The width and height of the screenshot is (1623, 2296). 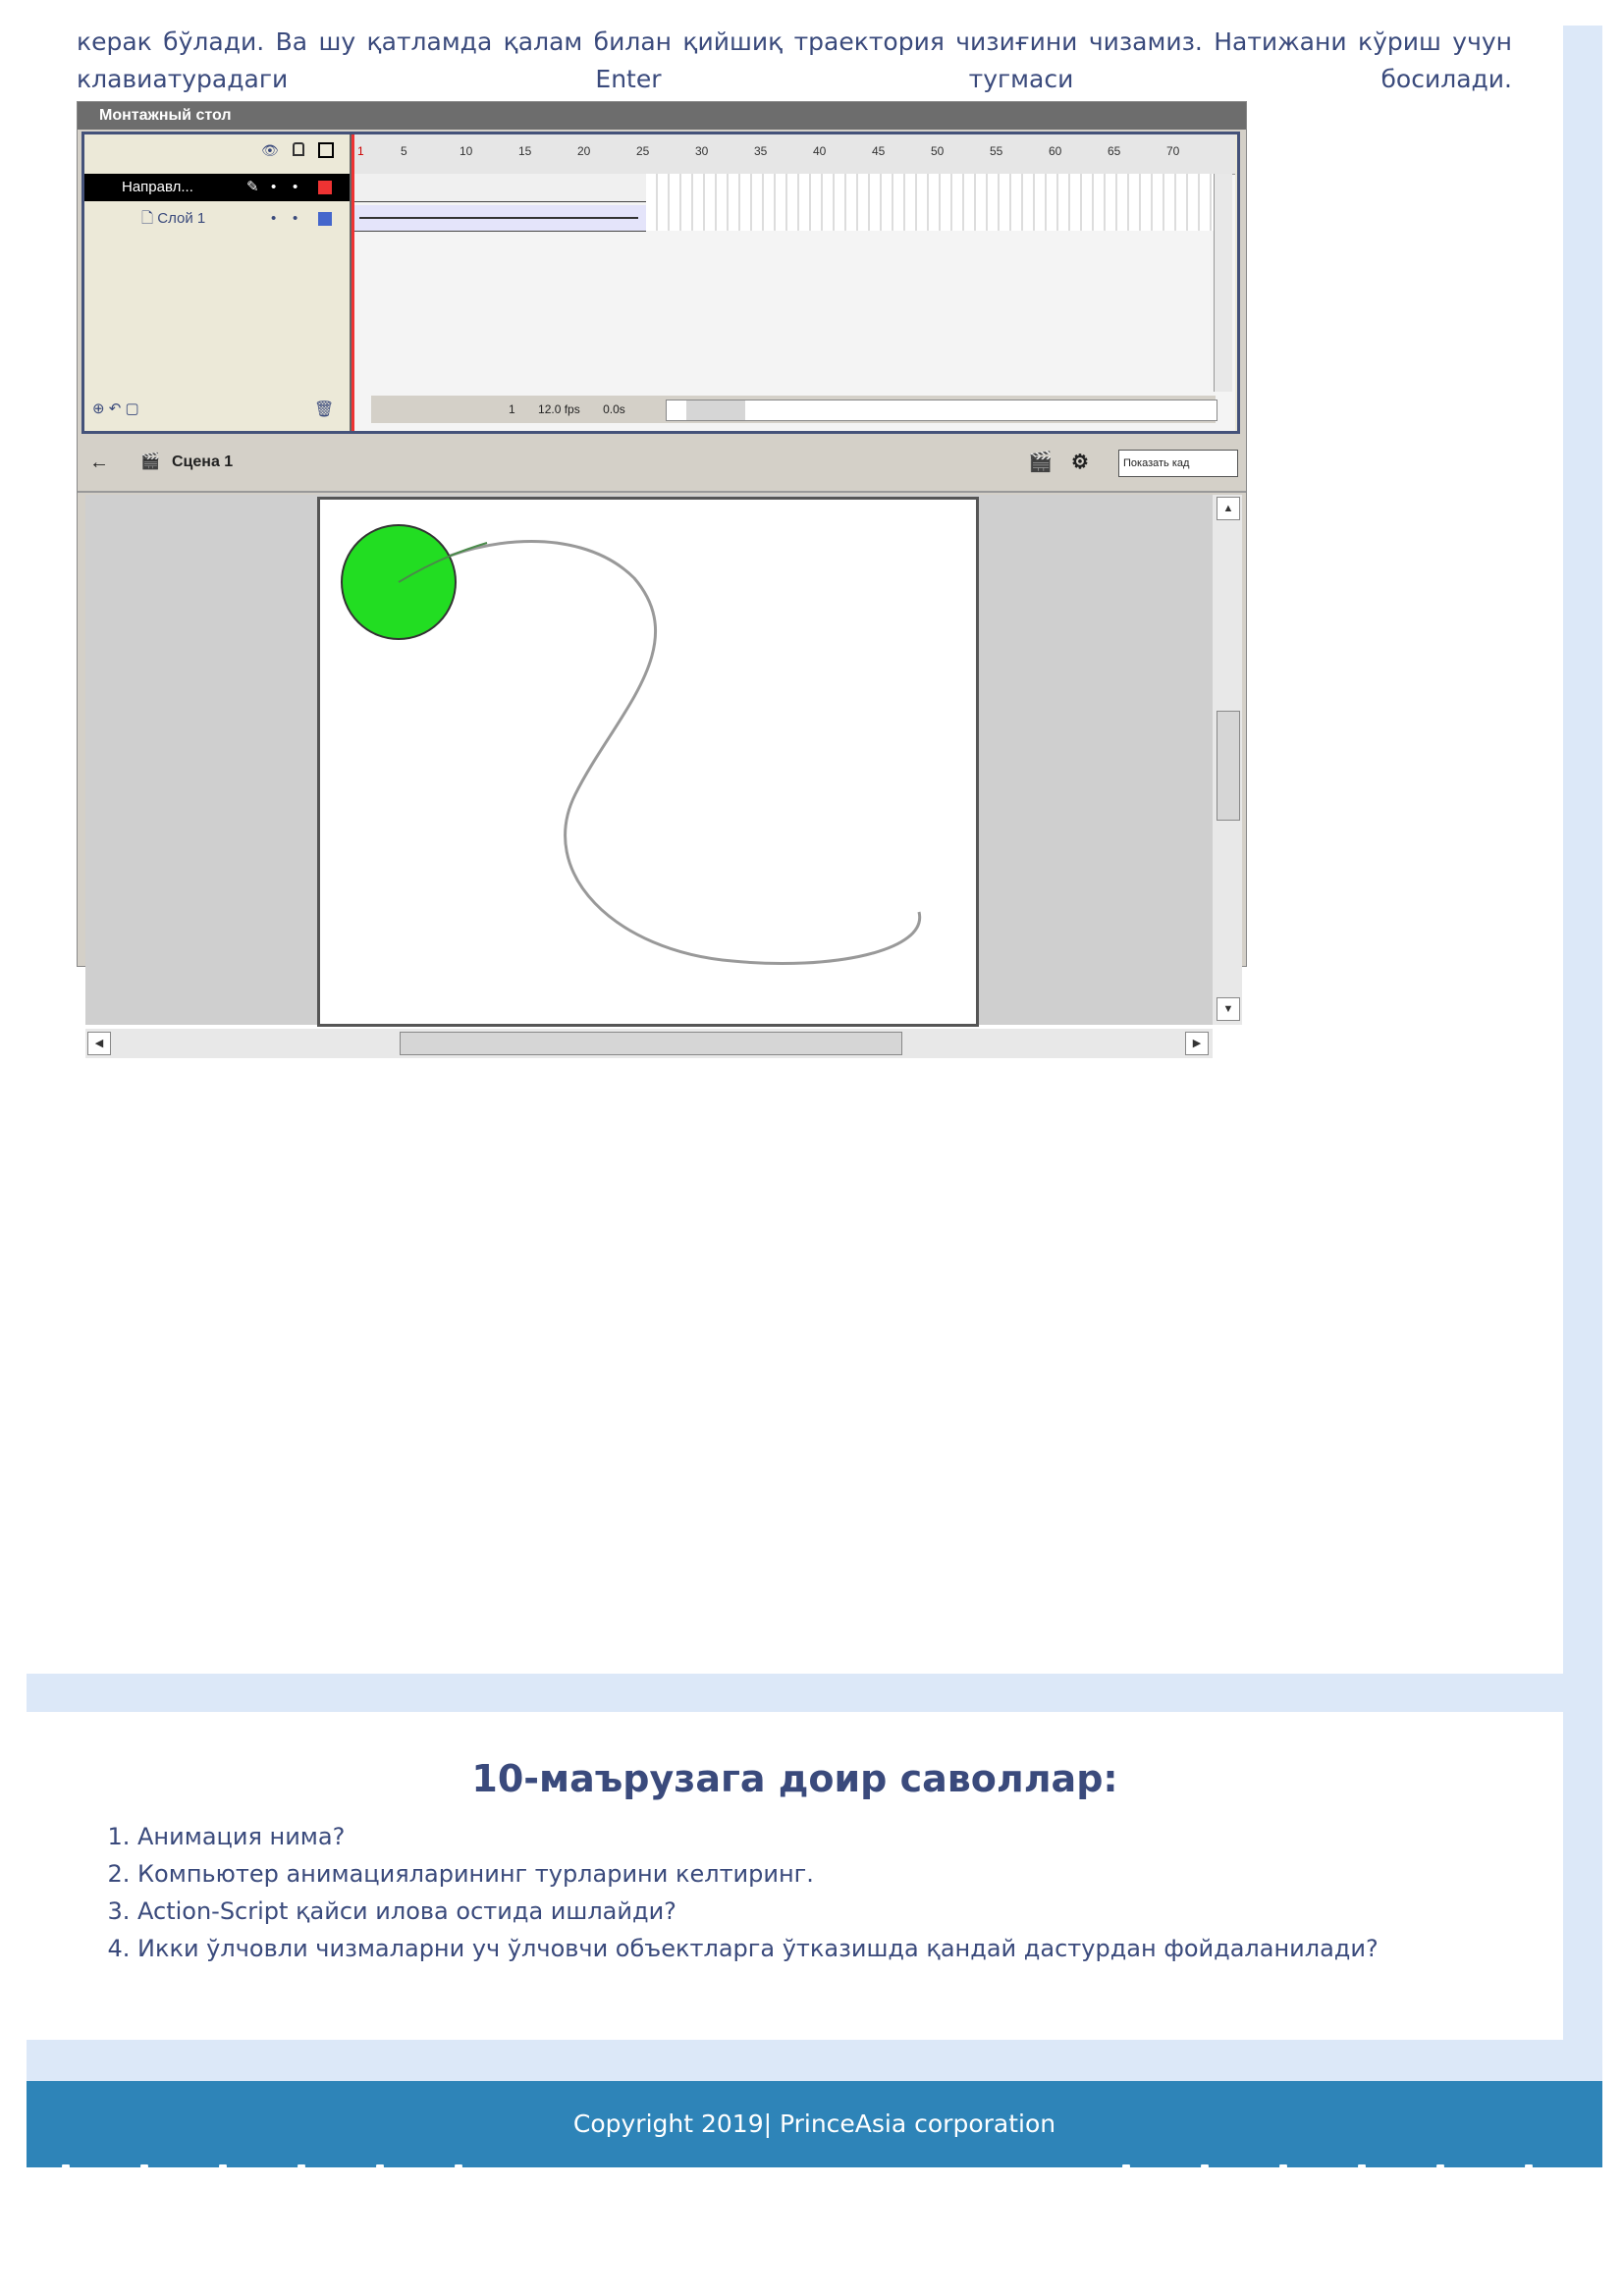 I want to click on edit-scene-icon: 🎬, so click(x=1040, y=462).